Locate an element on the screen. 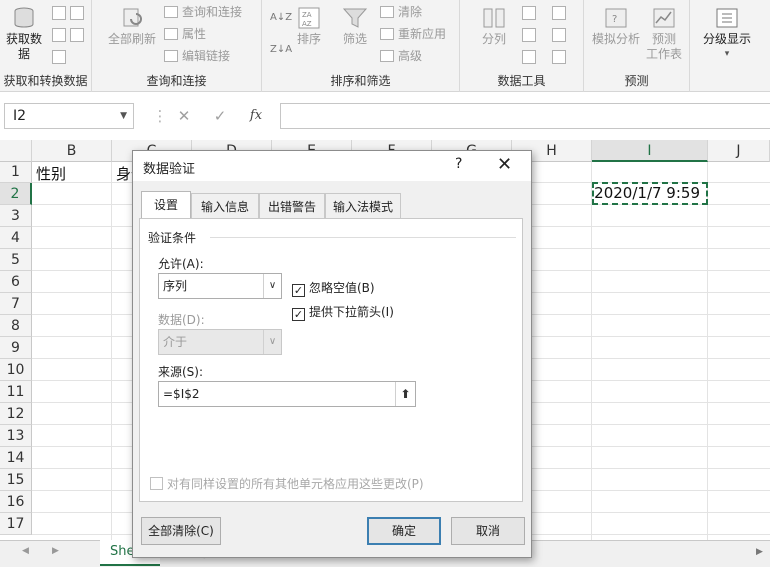  advanced-button: 高级 is located at coordinates (401, 56).